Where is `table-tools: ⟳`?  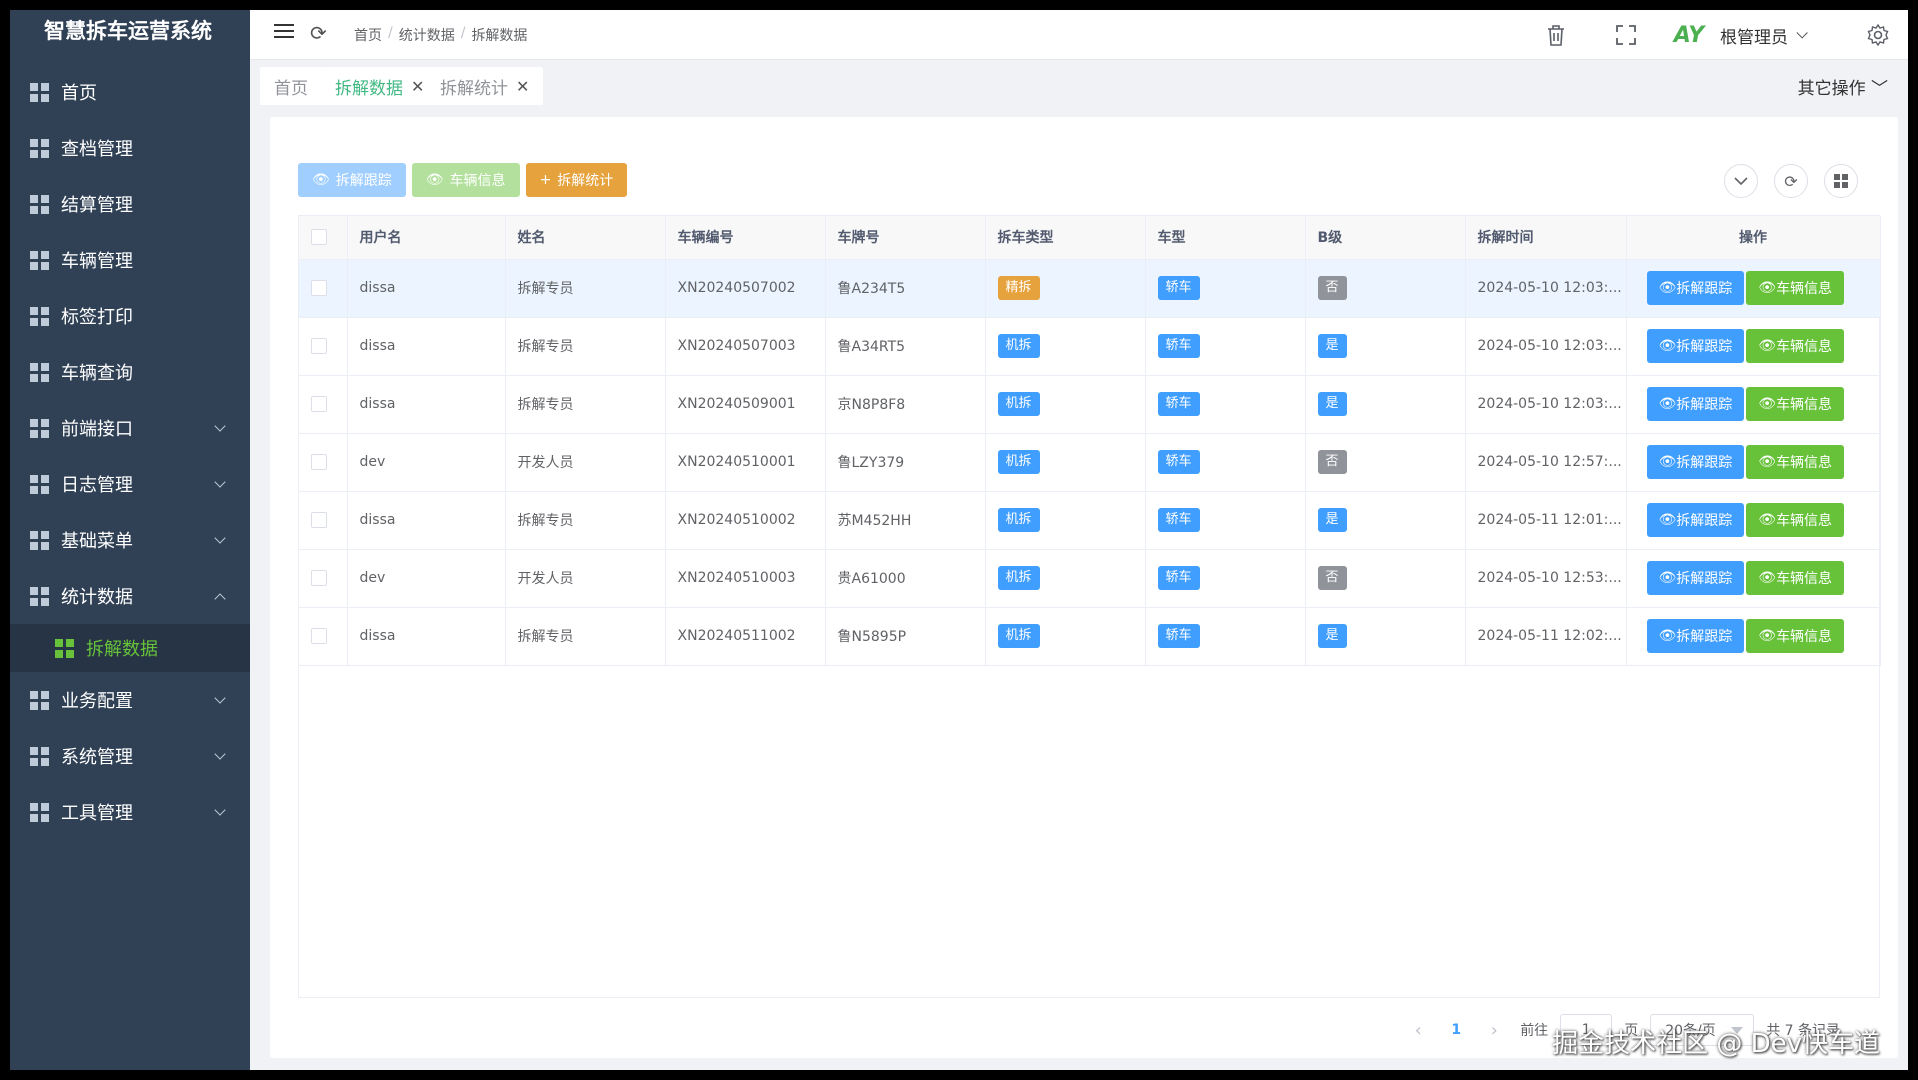
table-tools: ⟳ is located at coordinates (1791, 181).